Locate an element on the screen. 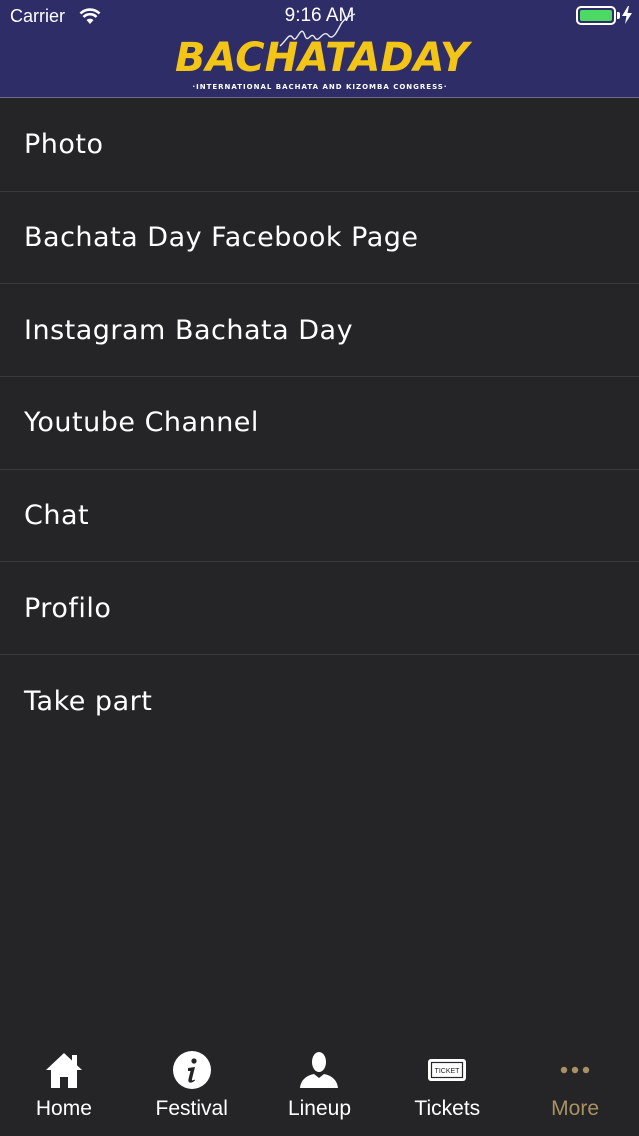 The width and height of the screenshot is (639, 1136). info-icon is located at coordinates (192, 1070).